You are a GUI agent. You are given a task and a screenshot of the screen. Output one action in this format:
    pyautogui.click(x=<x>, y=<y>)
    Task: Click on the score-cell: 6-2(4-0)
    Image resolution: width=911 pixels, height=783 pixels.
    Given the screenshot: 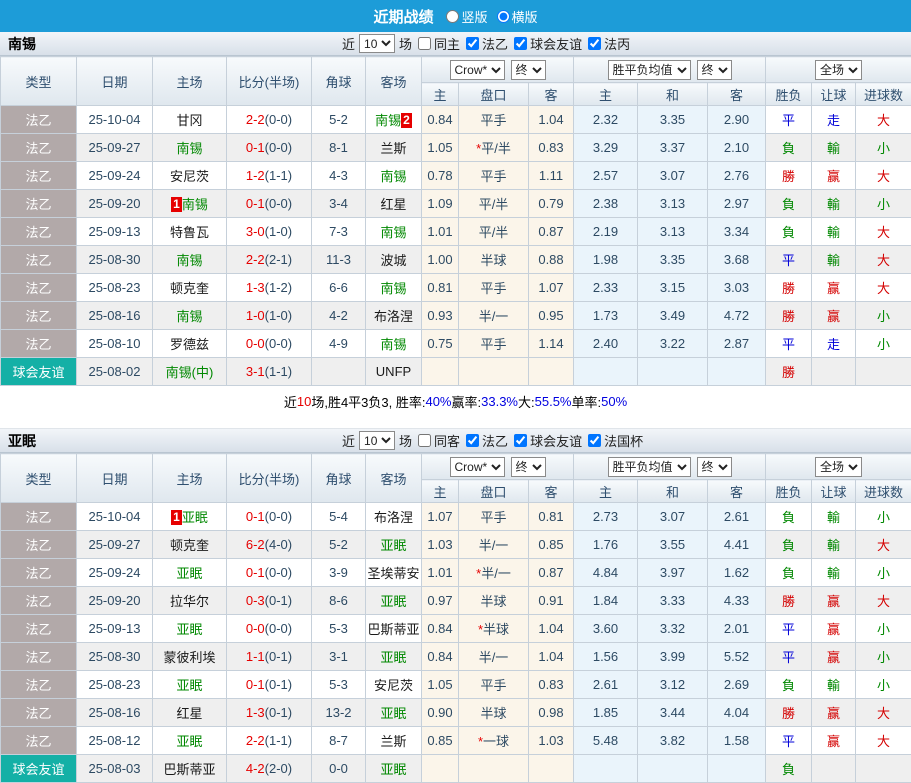 What is the action you would take?
    pyautogui.click(x=269, y=545)
    